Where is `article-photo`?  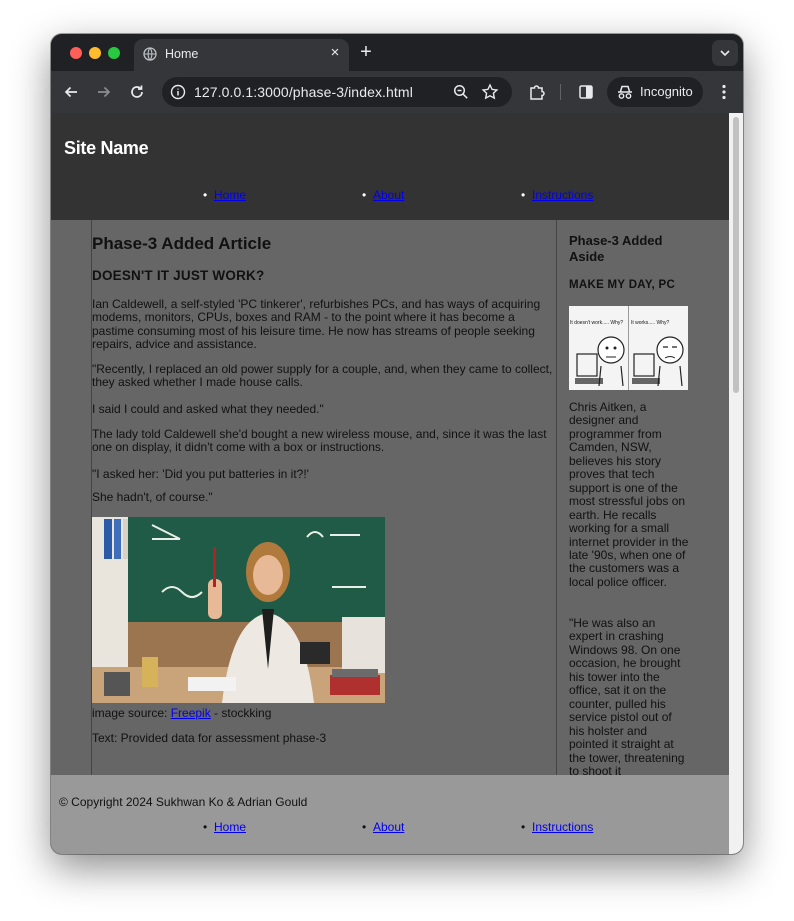 article-photo is located at coordinates (238, 610).